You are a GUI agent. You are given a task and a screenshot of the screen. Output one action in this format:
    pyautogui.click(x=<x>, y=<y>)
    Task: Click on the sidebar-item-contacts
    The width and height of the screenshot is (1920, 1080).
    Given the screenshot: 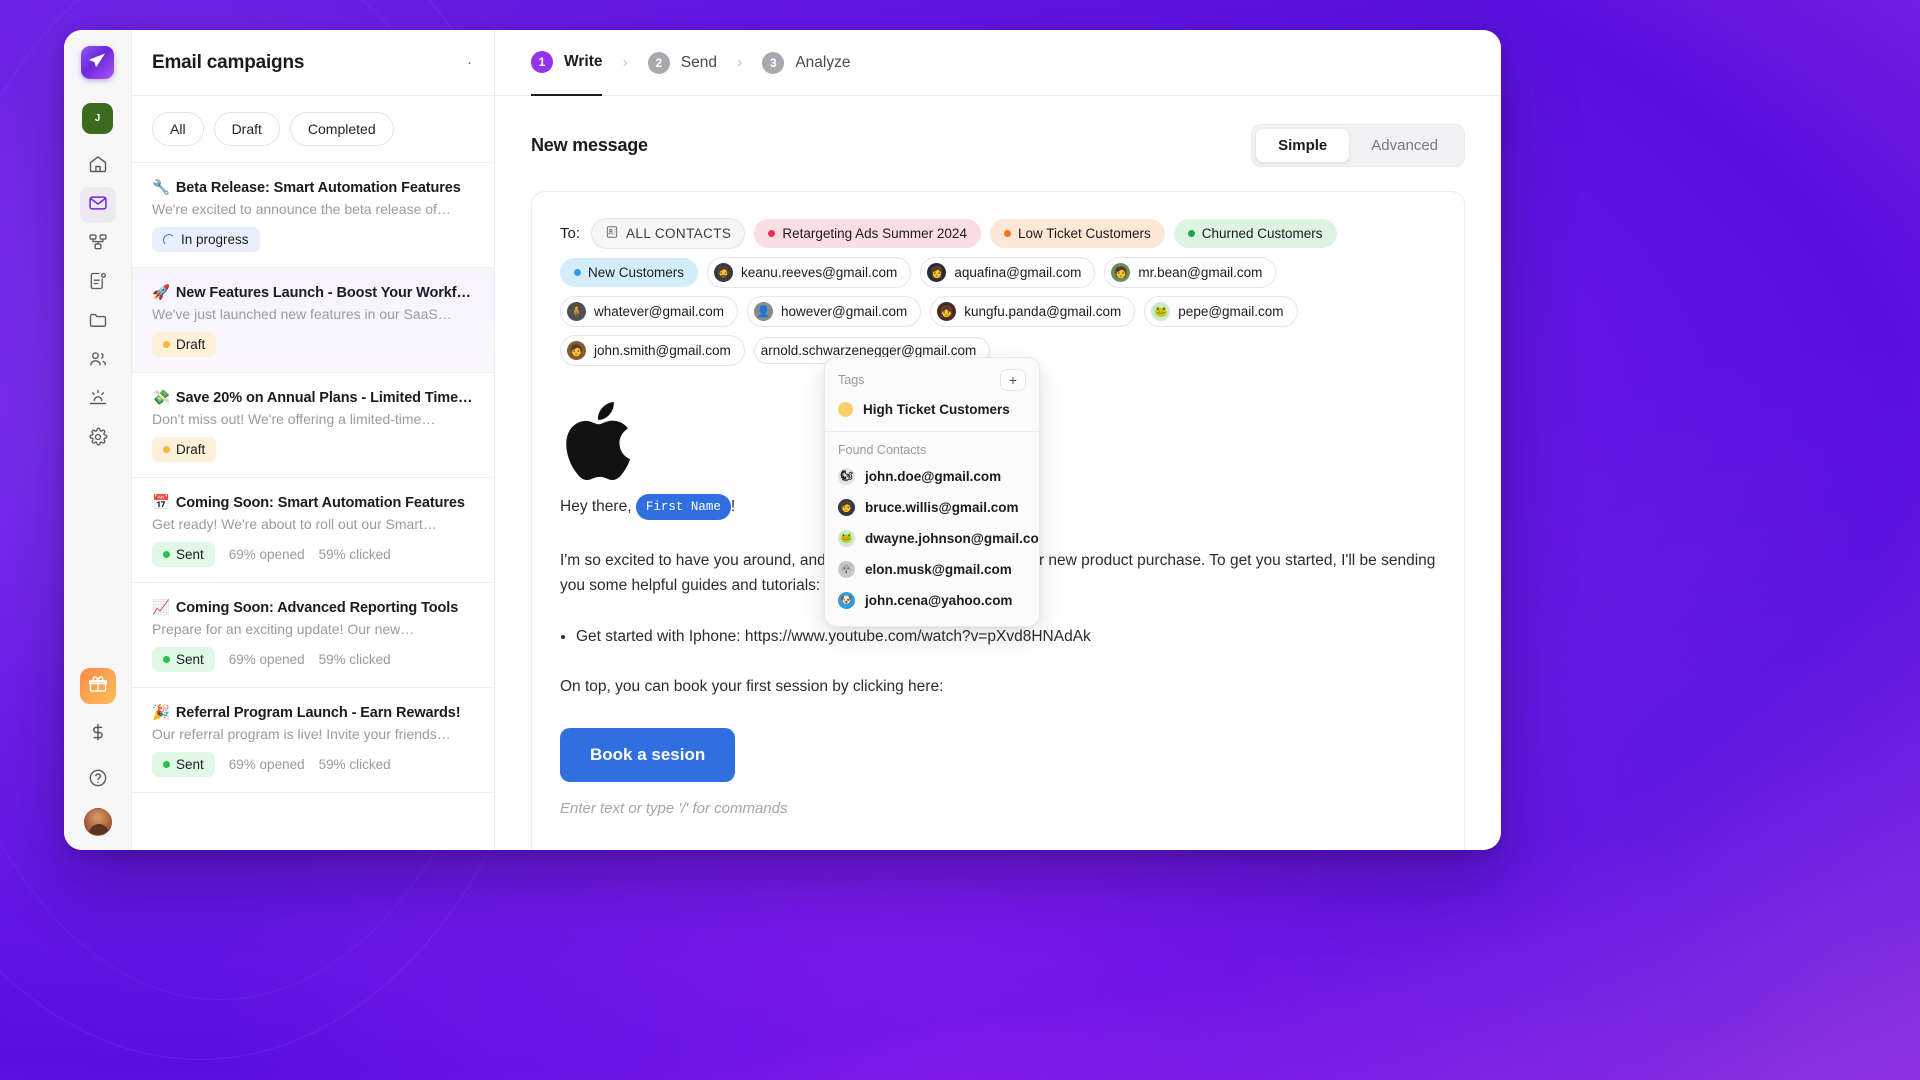 What is the action you would take?
    pyautogui.click(x=98, y=361)
    